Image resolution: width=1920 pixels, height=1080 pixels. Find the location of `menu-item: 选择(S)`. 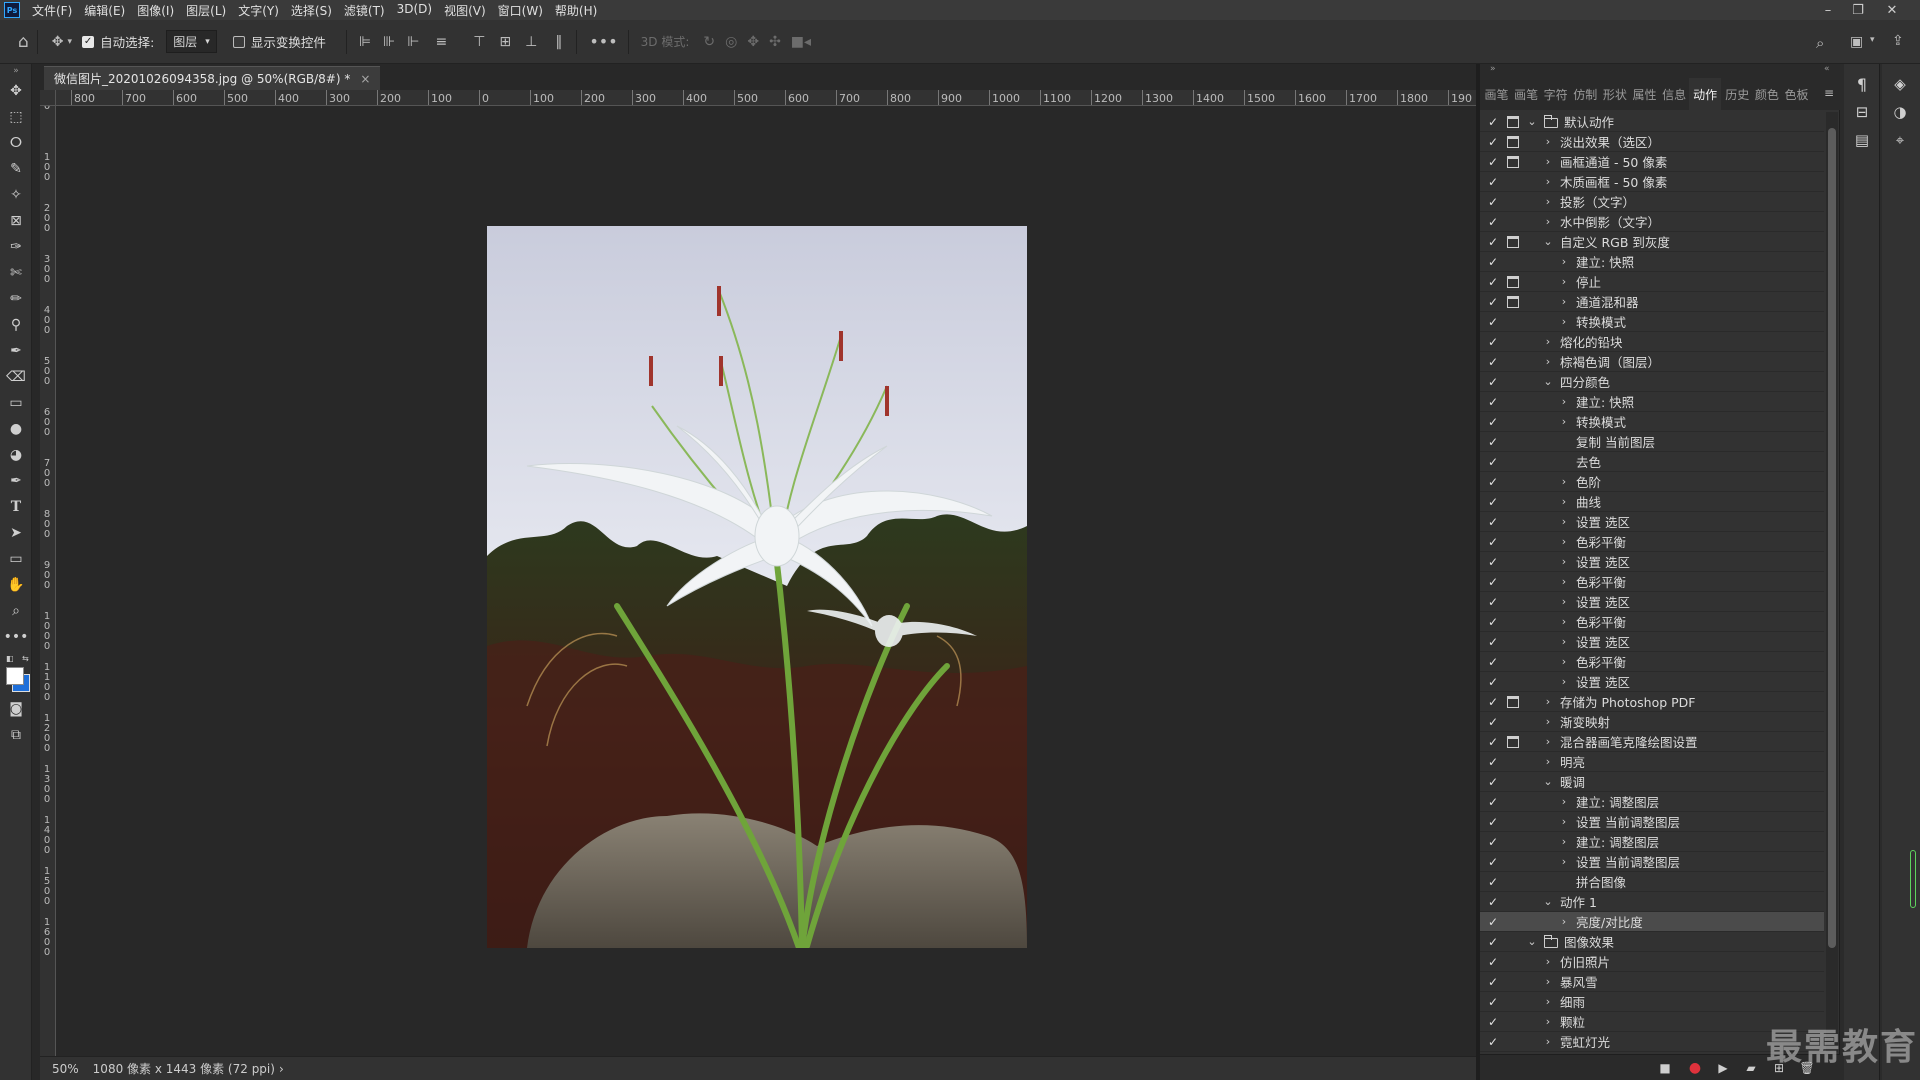

menu-item: 选择(S) is located at coordinates (311, 10).